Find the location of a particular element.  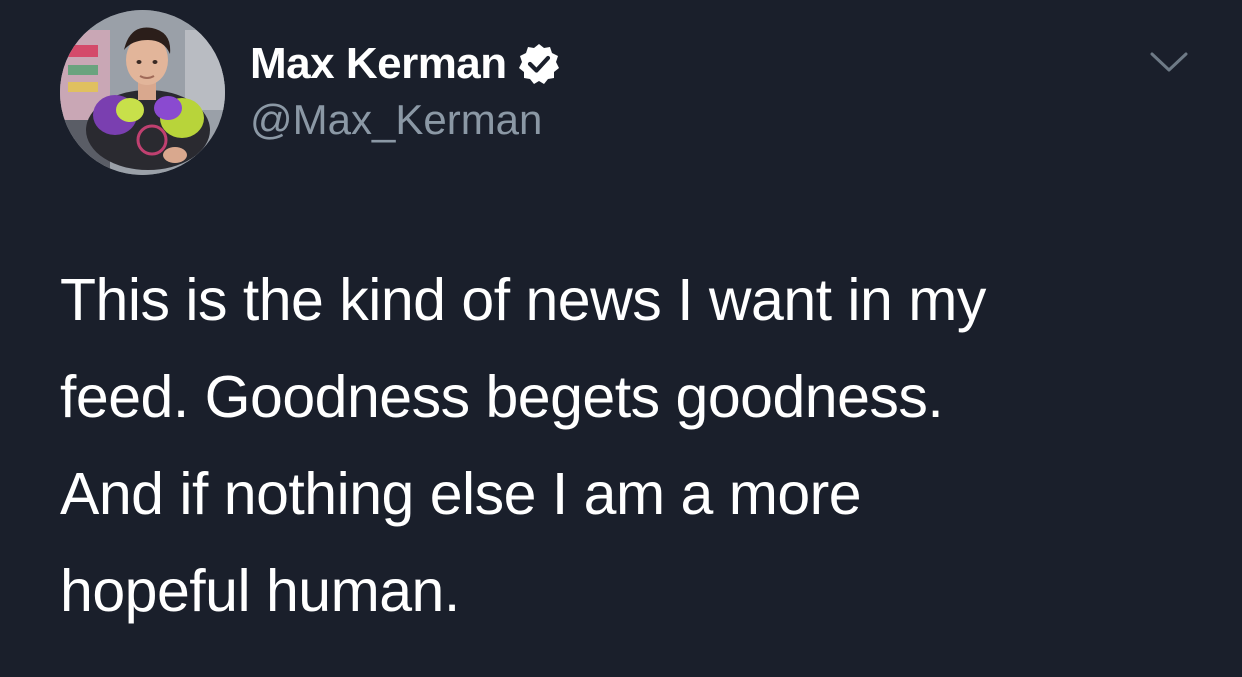

author-name-row: Max Kerman is located at coordinates (405, 64).